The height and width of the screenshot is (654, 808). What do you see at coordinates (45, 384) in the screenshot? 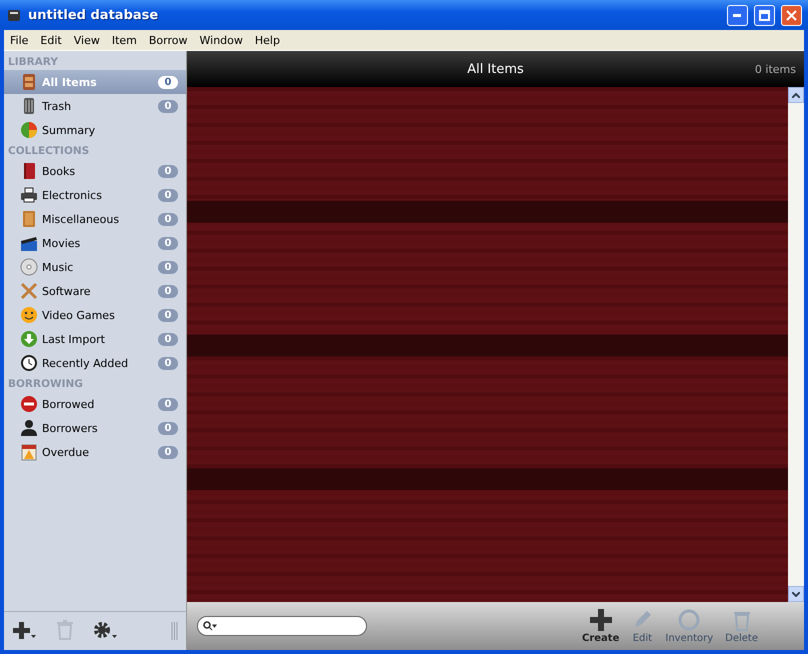
I see `section-header: BORROWING` at bounding box center [45, 384].